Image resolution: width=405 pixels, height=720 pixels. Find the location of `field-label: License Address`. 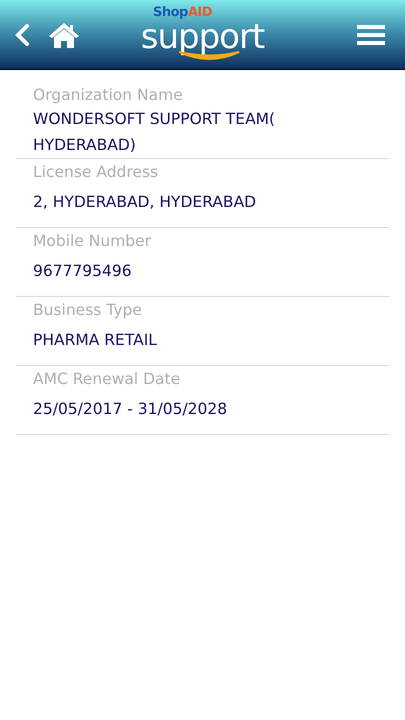

field-label: License Address is located at coordinates (96, 172).